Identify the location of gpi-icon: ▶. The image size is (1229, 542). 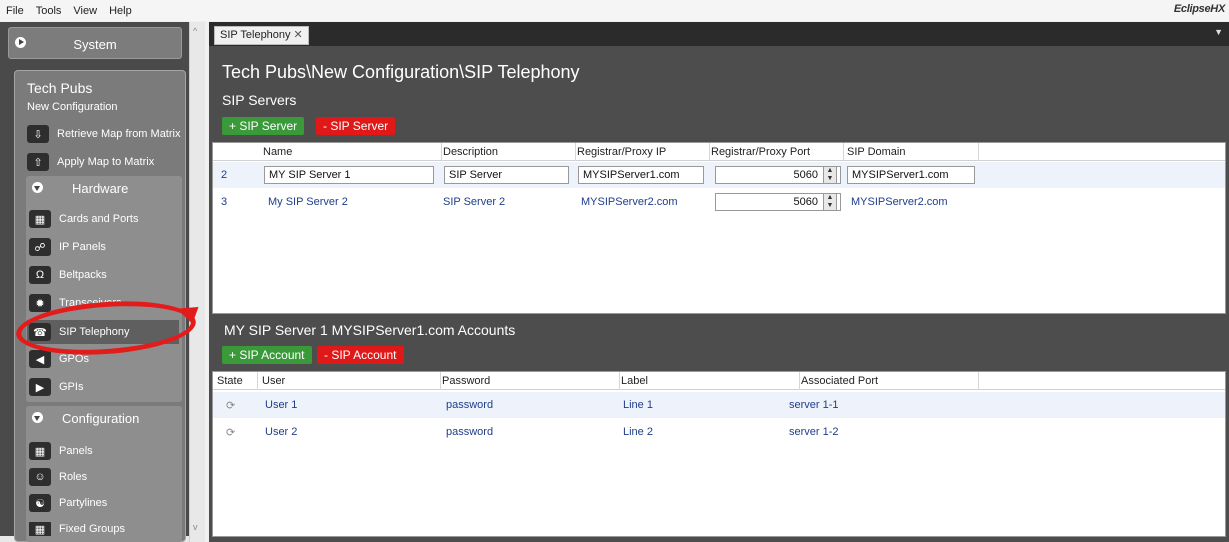
(40, 387).